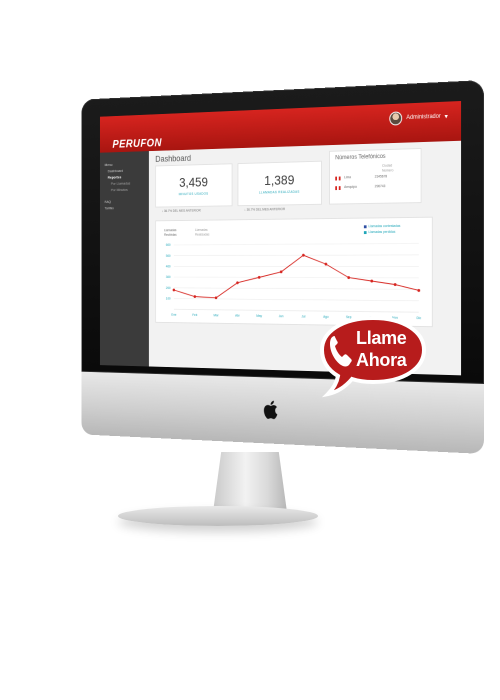  I want to click on page-title: Dashboard, so click(173, 158).